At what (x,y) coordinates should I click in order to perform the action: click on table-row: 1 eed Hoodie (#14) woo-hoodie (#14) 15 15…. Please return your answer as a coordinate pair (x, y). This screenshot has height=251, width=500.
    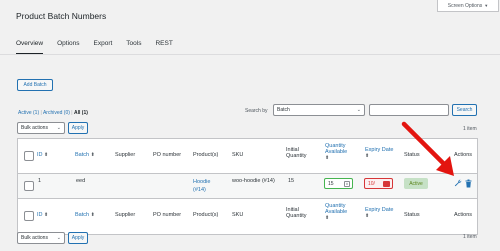
    Looking at the image, I should click on (247, 186).